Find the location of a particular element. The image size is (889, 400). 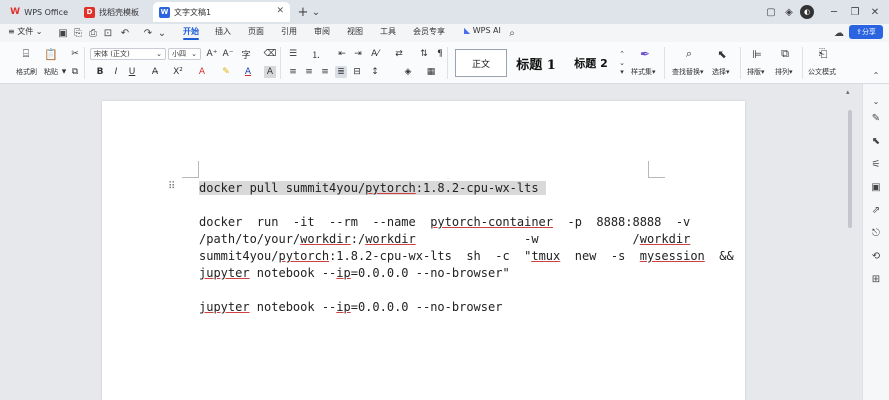

save-icon: ▣ is located at coordinates (63, 33).